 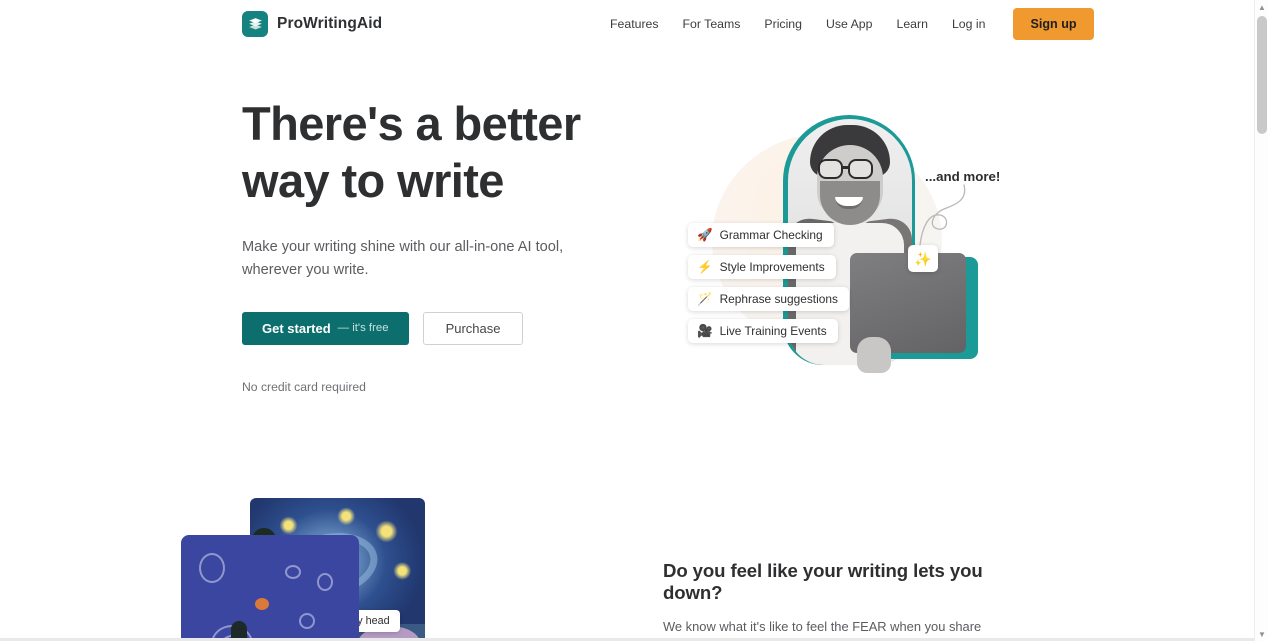 I want to click on scroll-down-arrow-icon: ▼, so click(x=1261, y=634).